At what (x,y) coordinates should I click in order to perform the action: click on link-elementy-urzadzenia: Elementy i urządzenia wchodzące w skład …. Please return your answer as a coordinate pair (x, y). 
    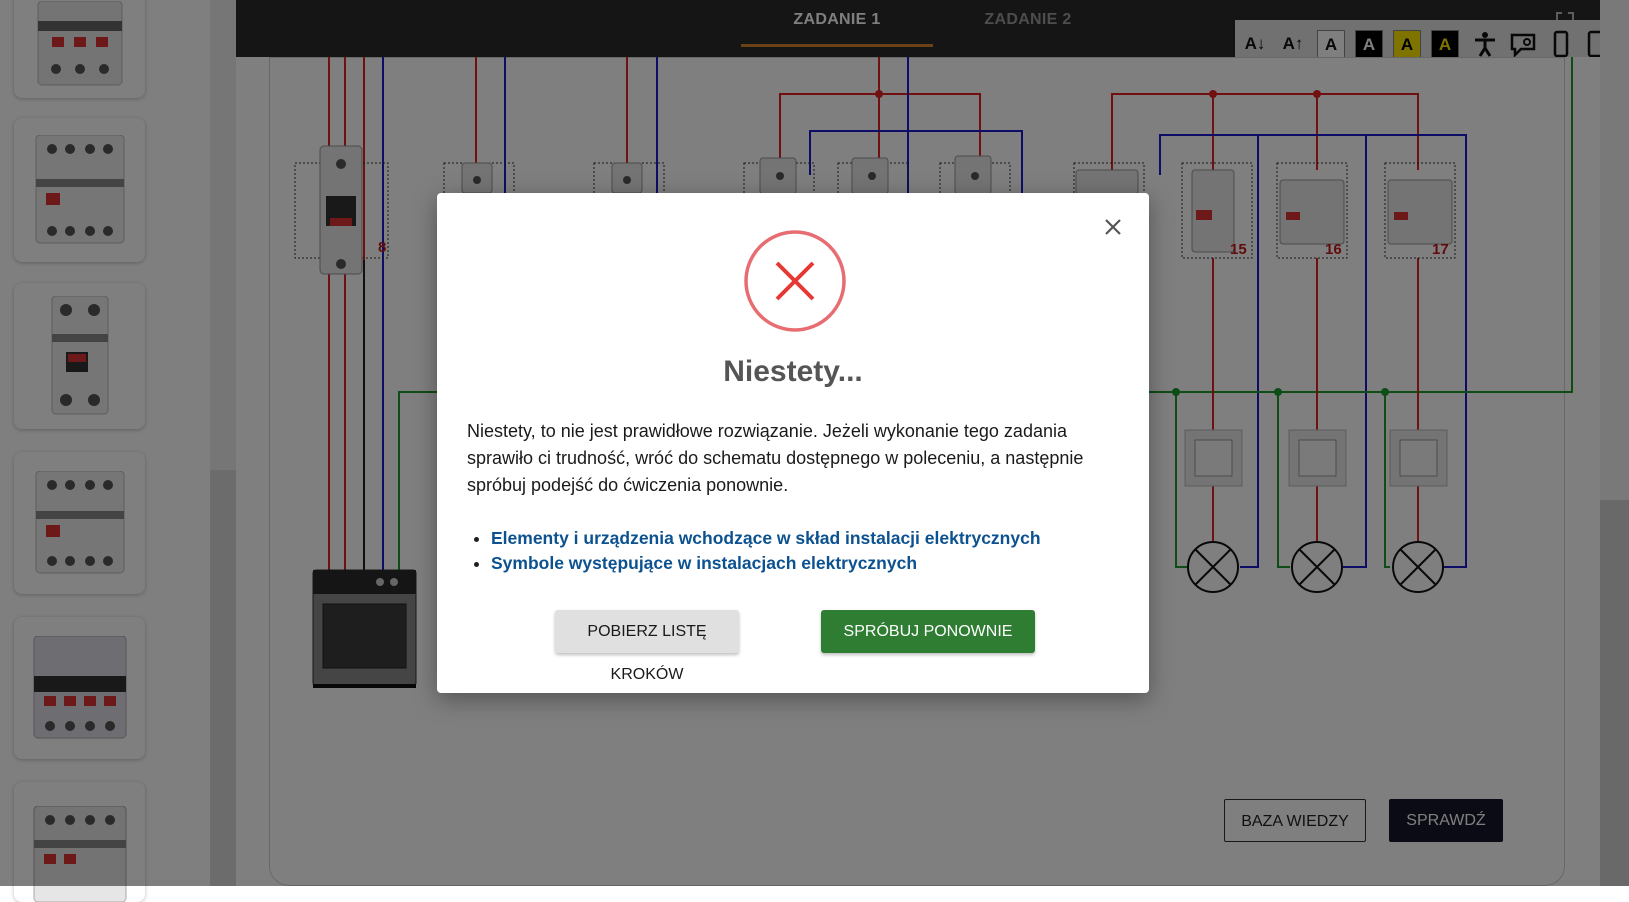
    Looking at the image, I should click on (766, 538).